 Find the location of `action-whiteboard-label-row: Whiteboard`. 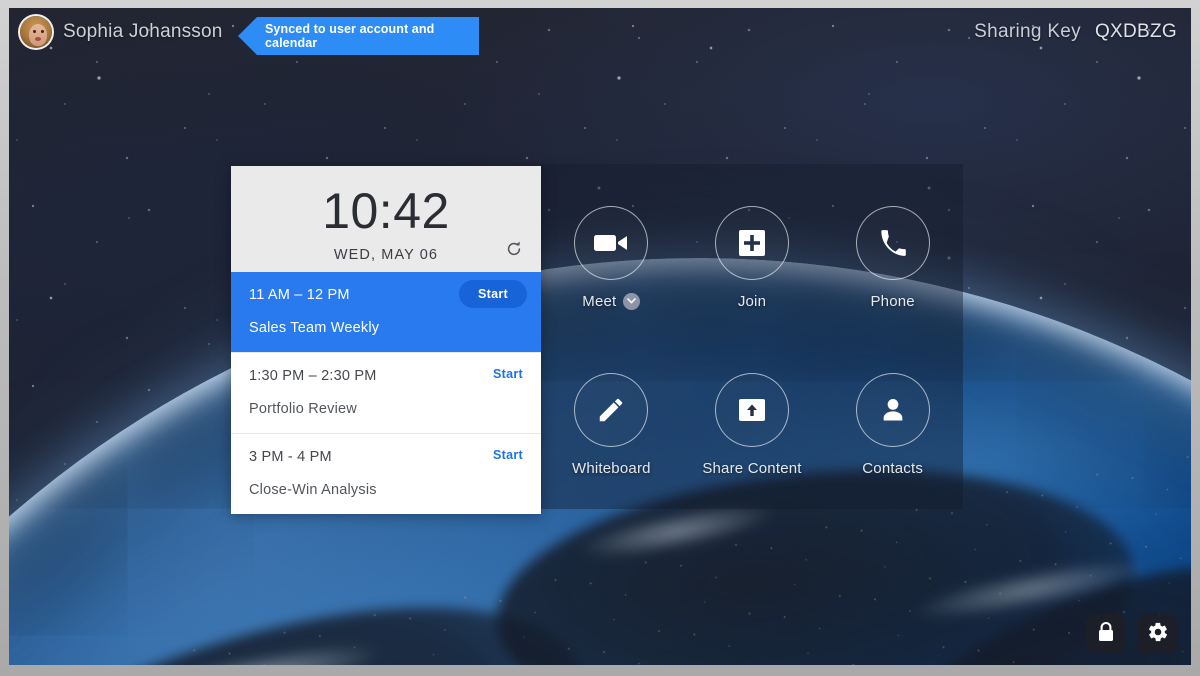

action-whiteboard-label-row: Whiteboard is located at coordinates (611, 468).